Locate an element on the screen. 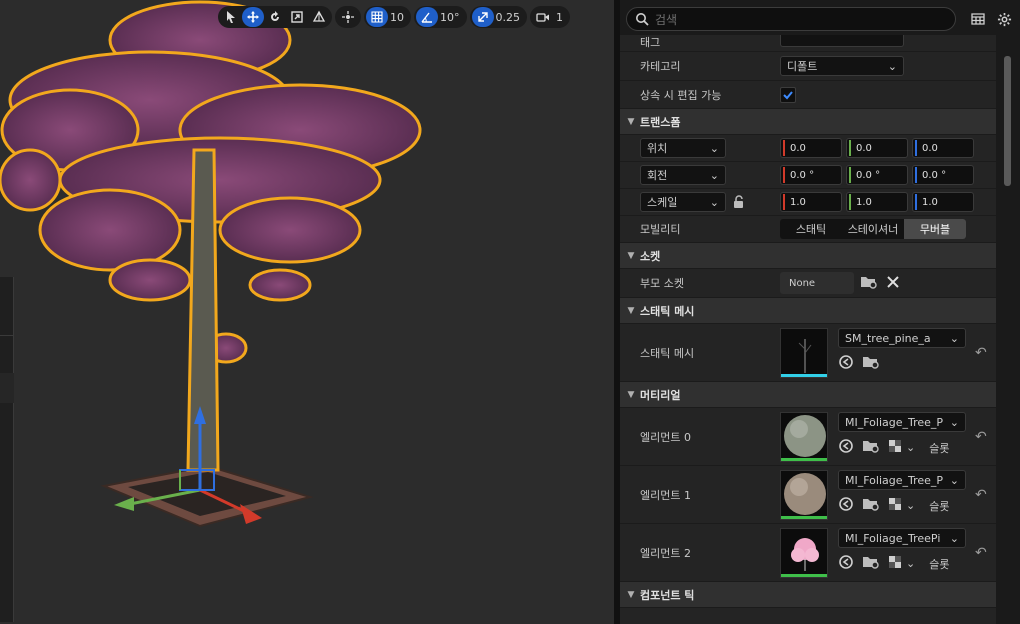  scale-label: 스케일 is located at coordinates (662, 202).